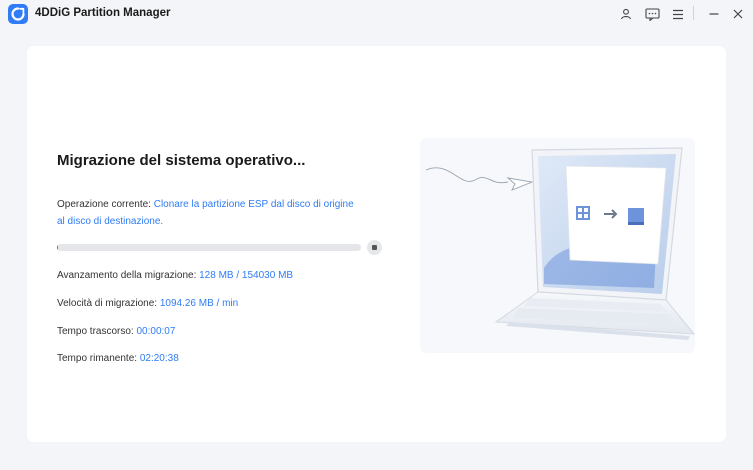 The image size is (753, 470). What do you see at coordinates (105, 204) in the screenshot?
I see `current-operation-label: Operazione corrente:` at bounding box center [105, 204].